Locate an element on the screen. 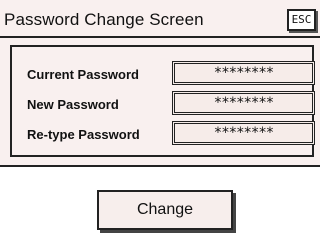  current-password-label: Current Password is located at coordinates (83, 74).